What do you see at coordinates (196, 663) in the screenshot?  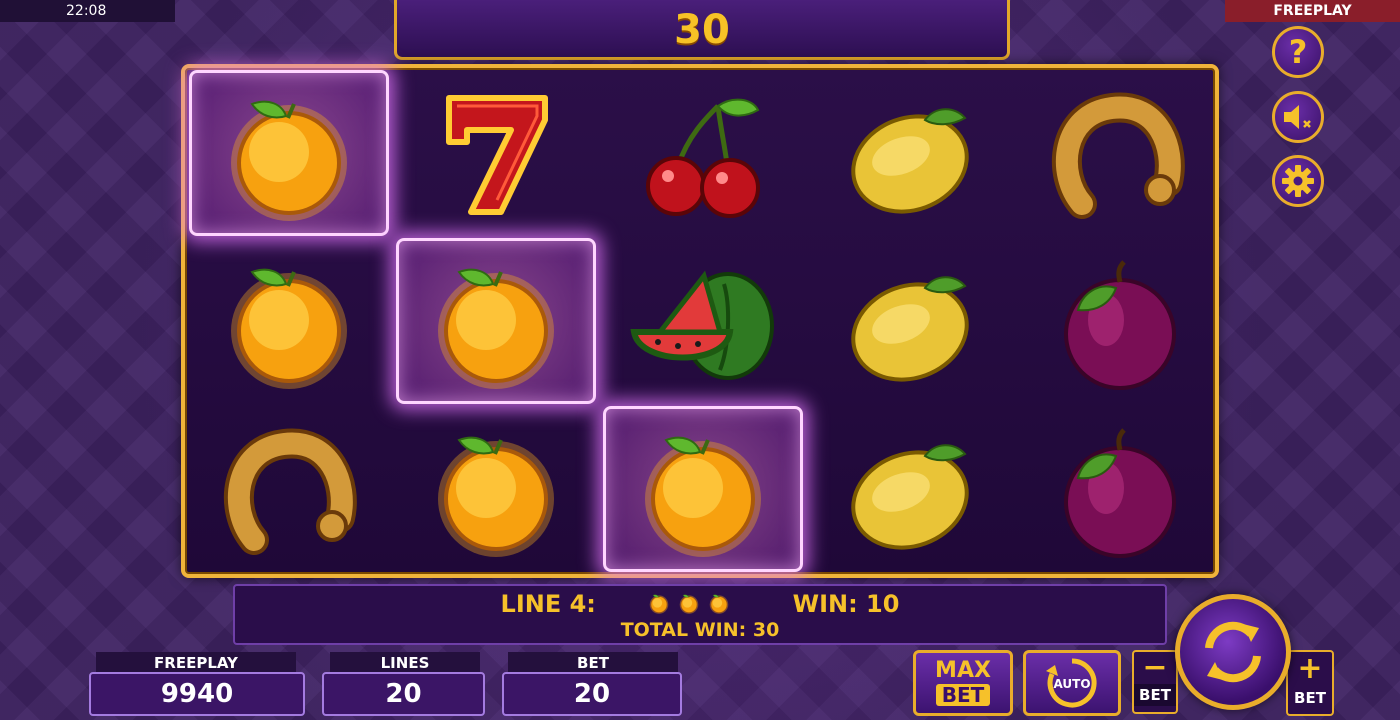 I see `balance-label: FREEPLAY` at bounding box center [196, 663].